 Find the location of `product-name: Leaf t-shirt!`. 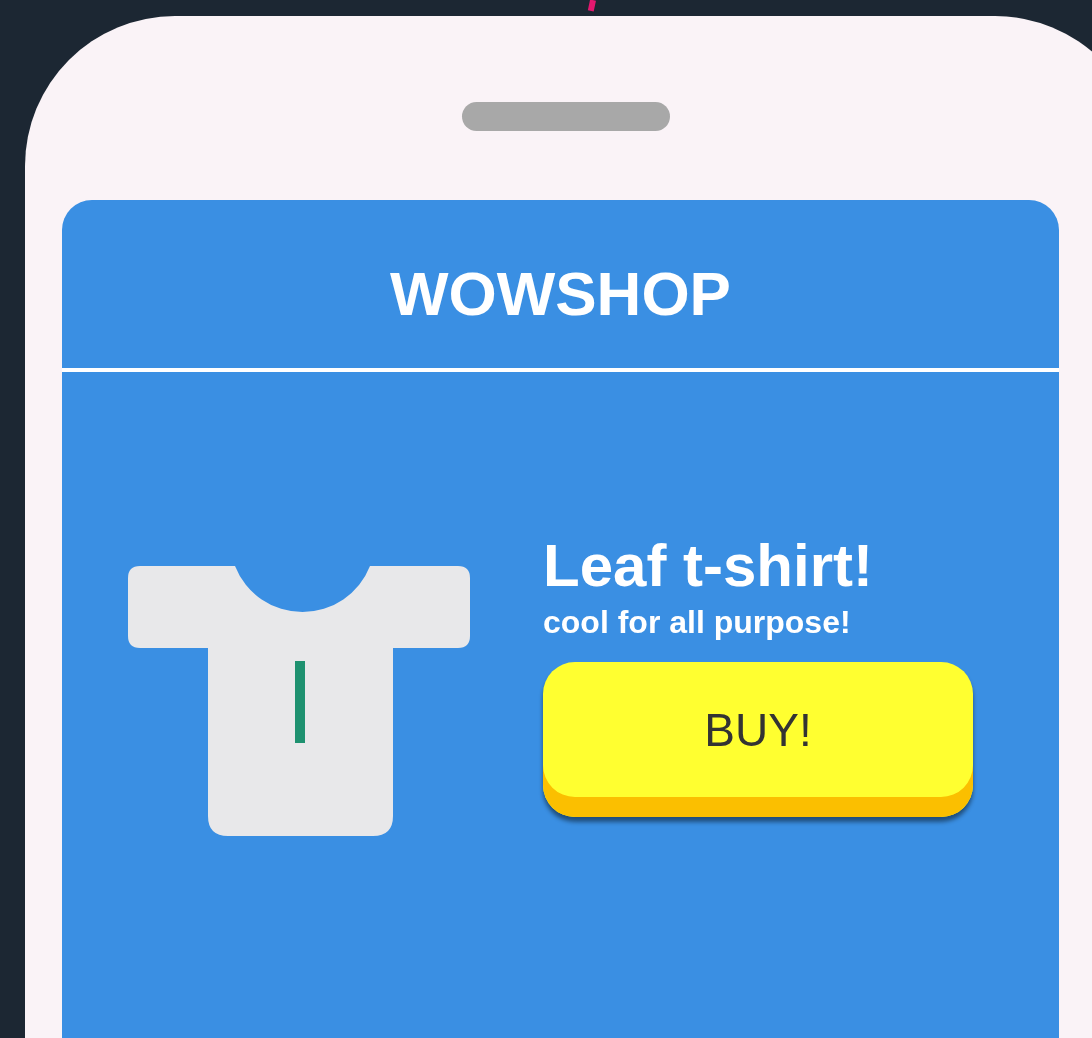

product-name: Leaf t-shirt! is located at coordinates (708, 566).